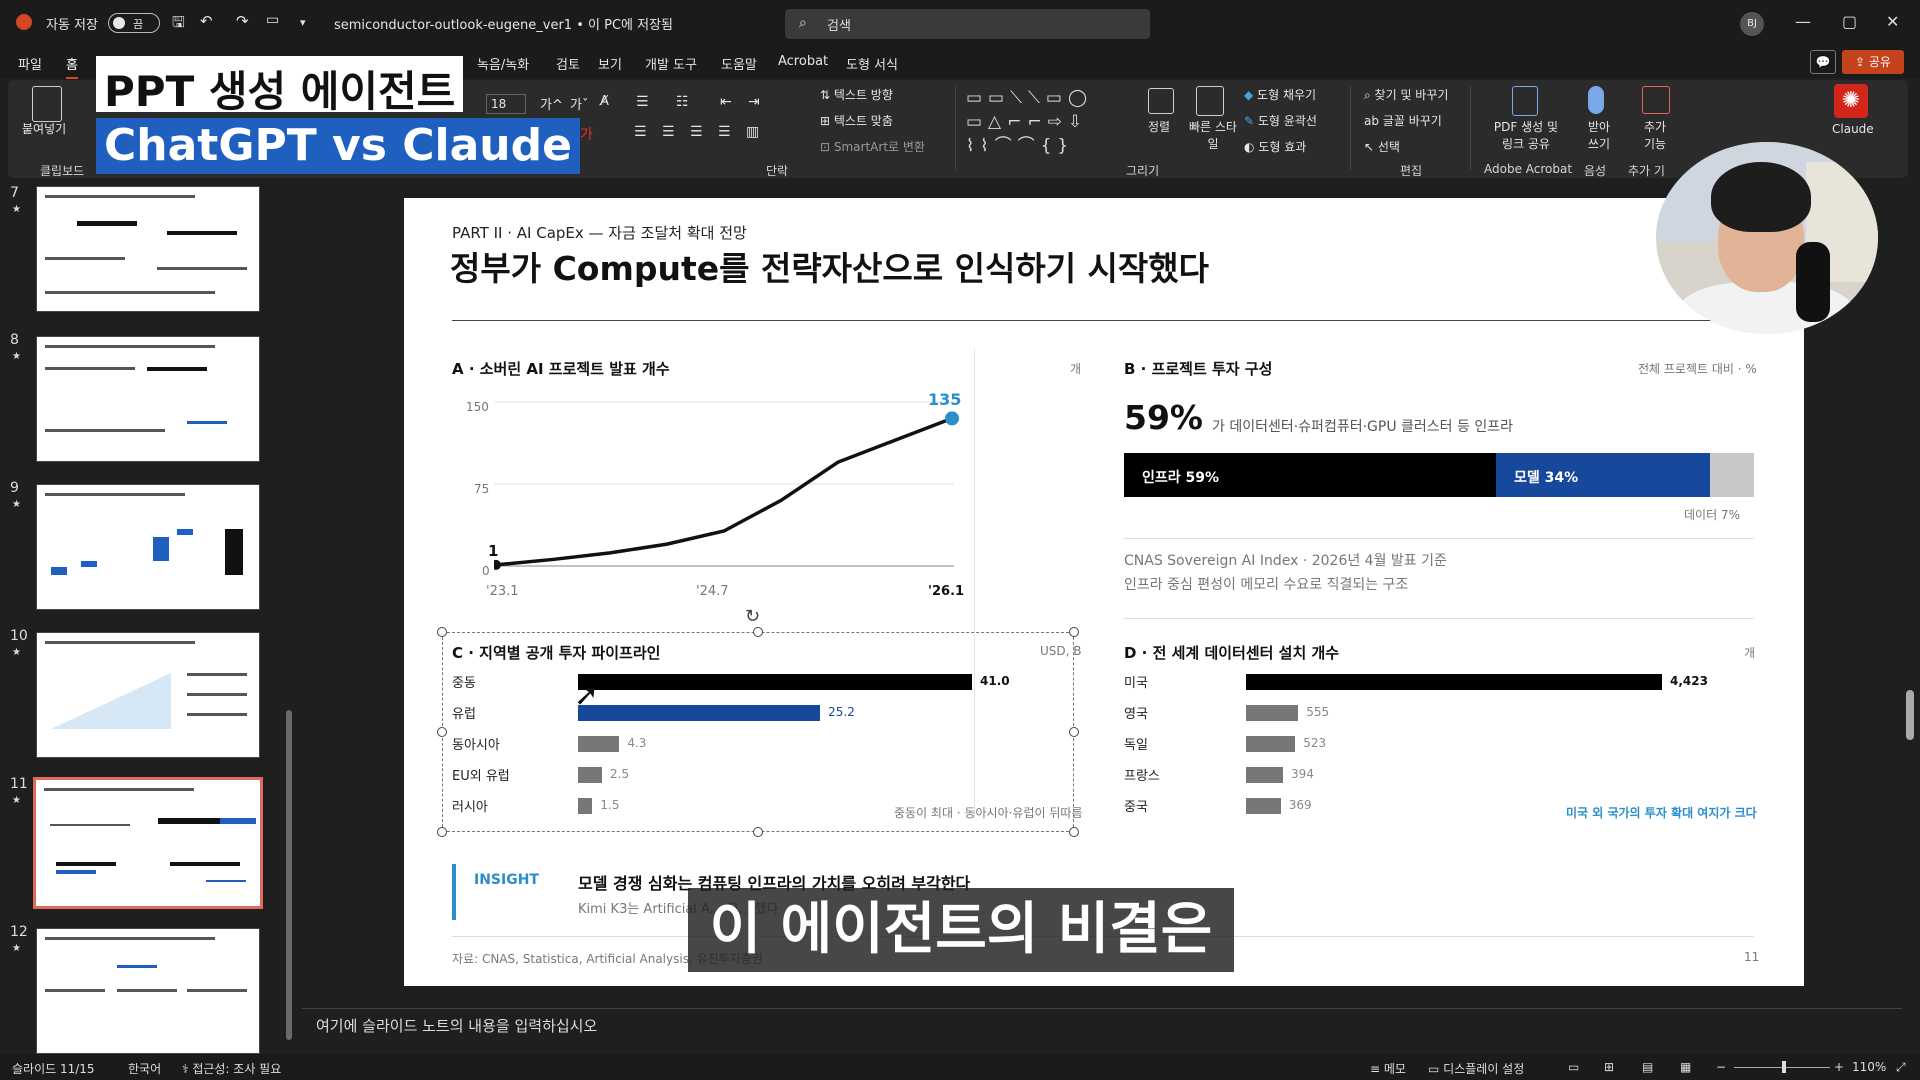 Image resolution: width=1920 pixels, height=1080 pixels. Describe the element at coordinates (1869, 1067) in the screenshot. I see `zoom-level: 110%` at that location.